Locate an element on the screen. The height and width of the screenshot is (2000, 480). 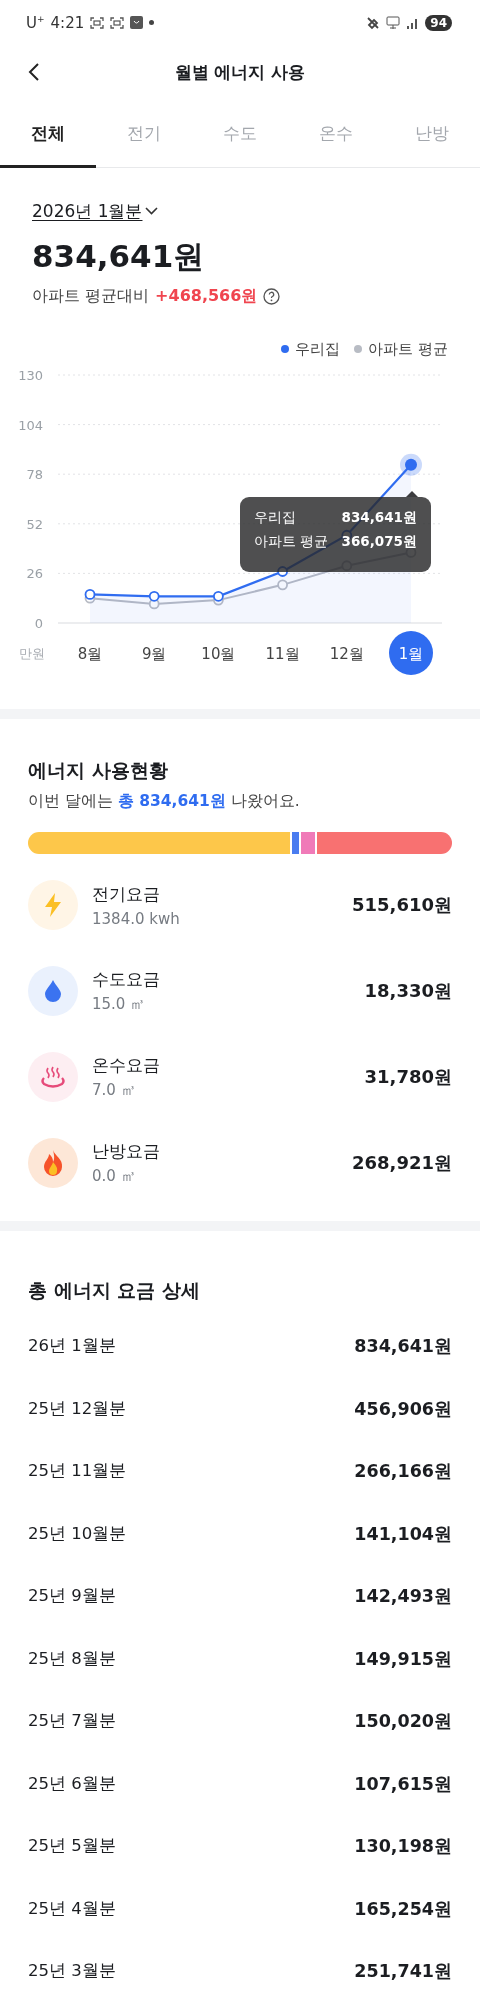
battery-icon: 94 is located at coordinates (438, 22).